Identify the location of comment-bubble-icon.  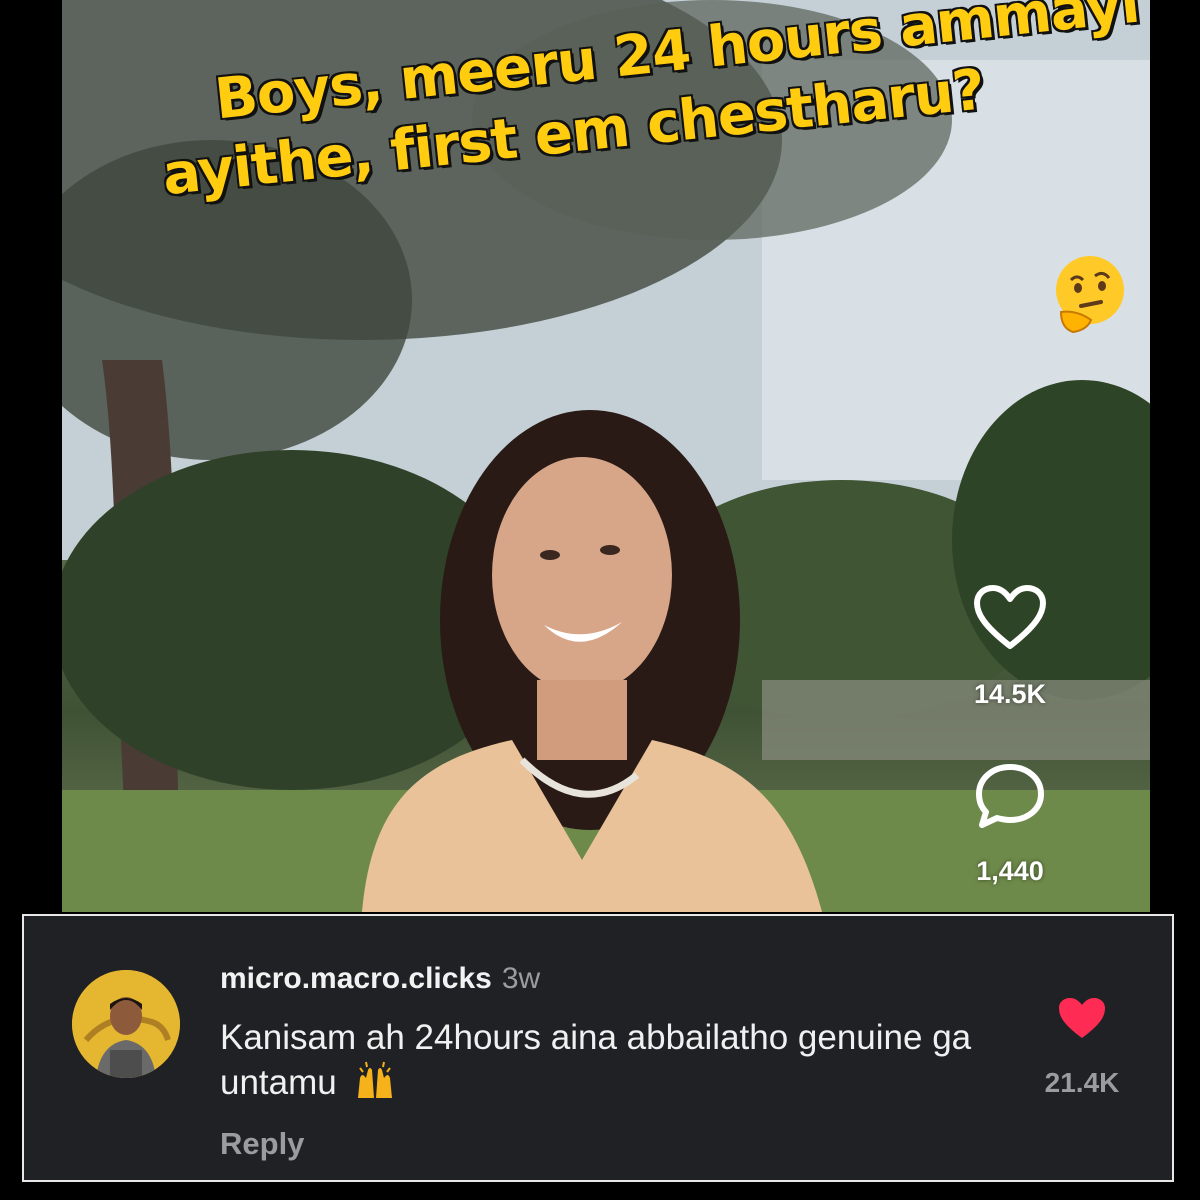
(1010, 795).